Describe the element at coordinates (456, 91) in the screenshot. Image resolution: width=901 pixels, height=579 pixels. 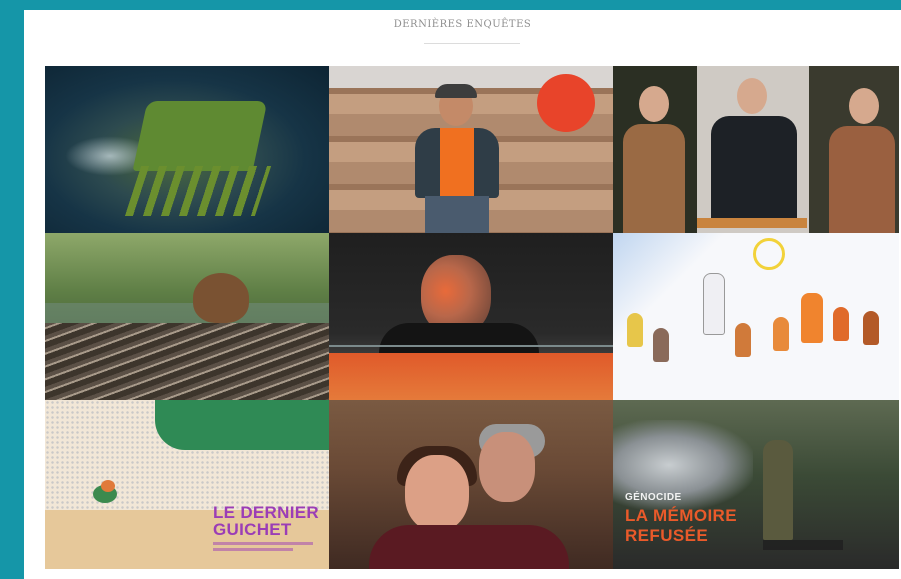
I see `lumberjack-hat` at that location.